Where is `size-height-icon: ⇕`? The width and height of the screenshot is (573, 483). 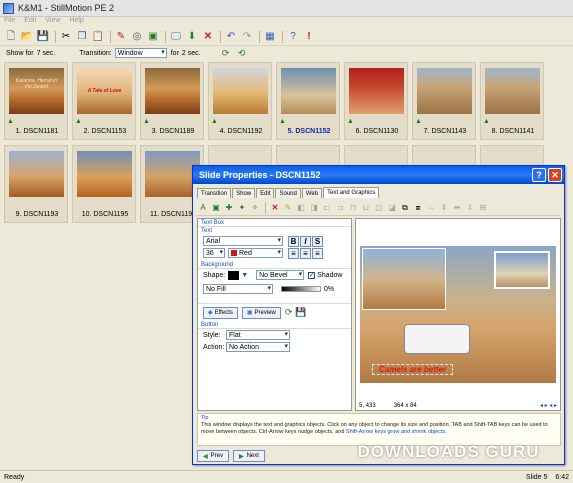 size-height-icon: ⇕ is located at coordinates (444, 208).